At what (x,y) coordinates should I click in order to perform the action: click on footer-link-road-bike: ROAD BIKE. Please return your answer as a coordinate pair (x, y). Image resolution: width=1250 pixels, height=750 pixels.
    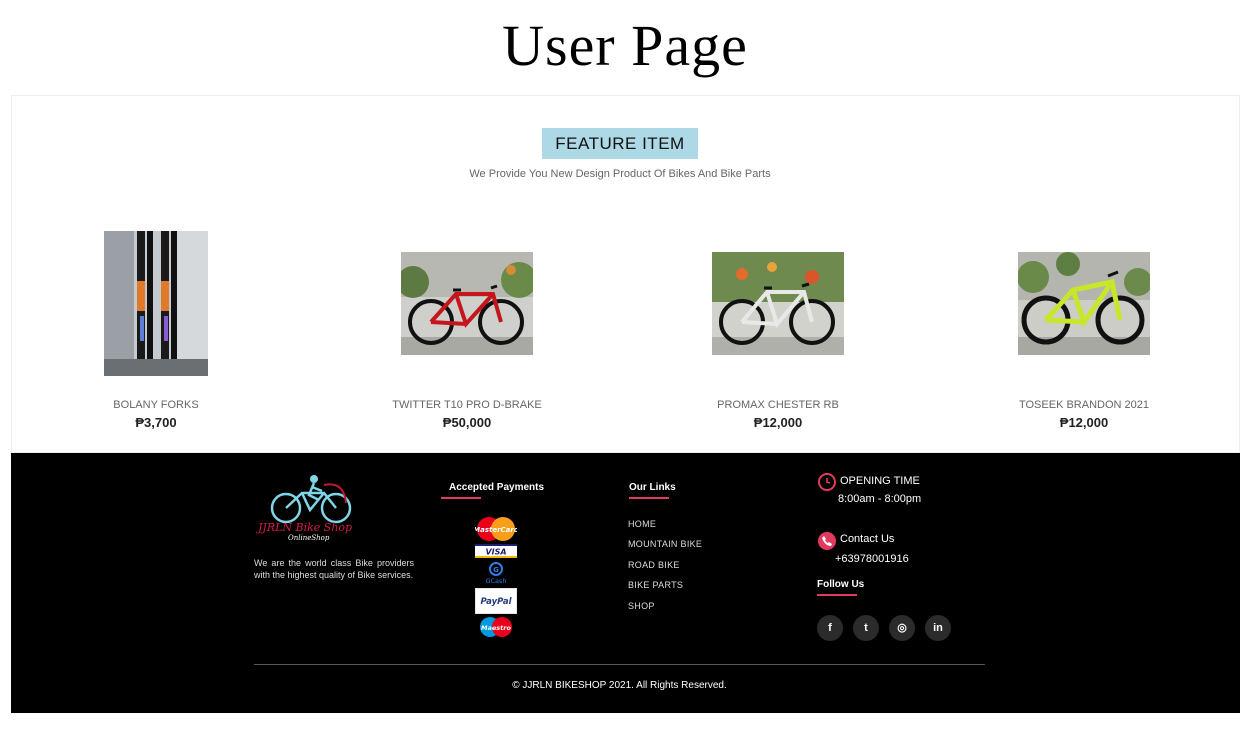
    Looking at the image, I should click on (654, 565).